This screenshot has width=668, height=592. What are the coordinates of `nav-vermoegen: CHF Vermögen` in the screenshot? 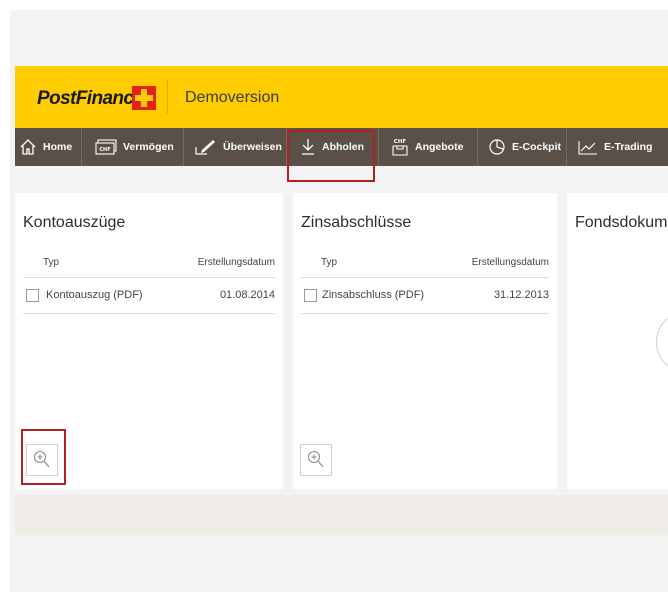 It's located at (134, 147).